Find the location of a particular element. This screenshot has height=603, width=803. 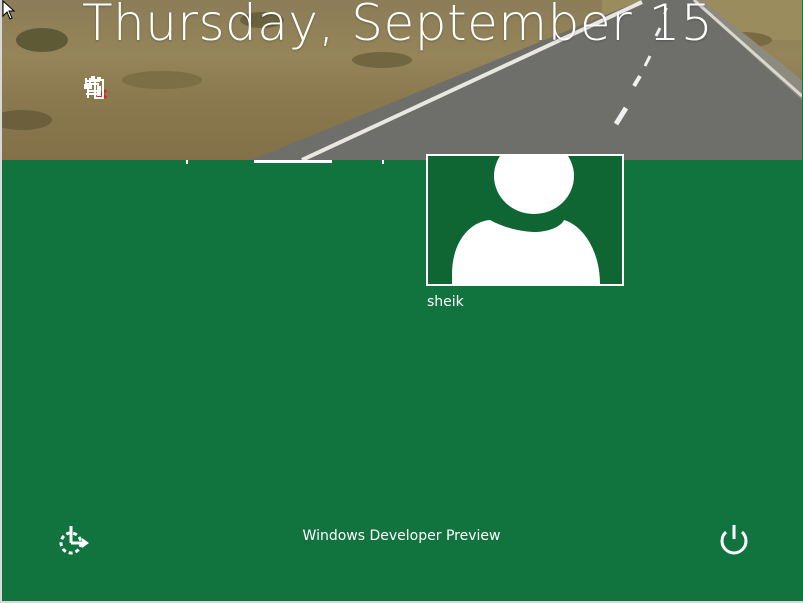

lock-screen-date: Thursday, September 15 is located at coordinates (398, 26).